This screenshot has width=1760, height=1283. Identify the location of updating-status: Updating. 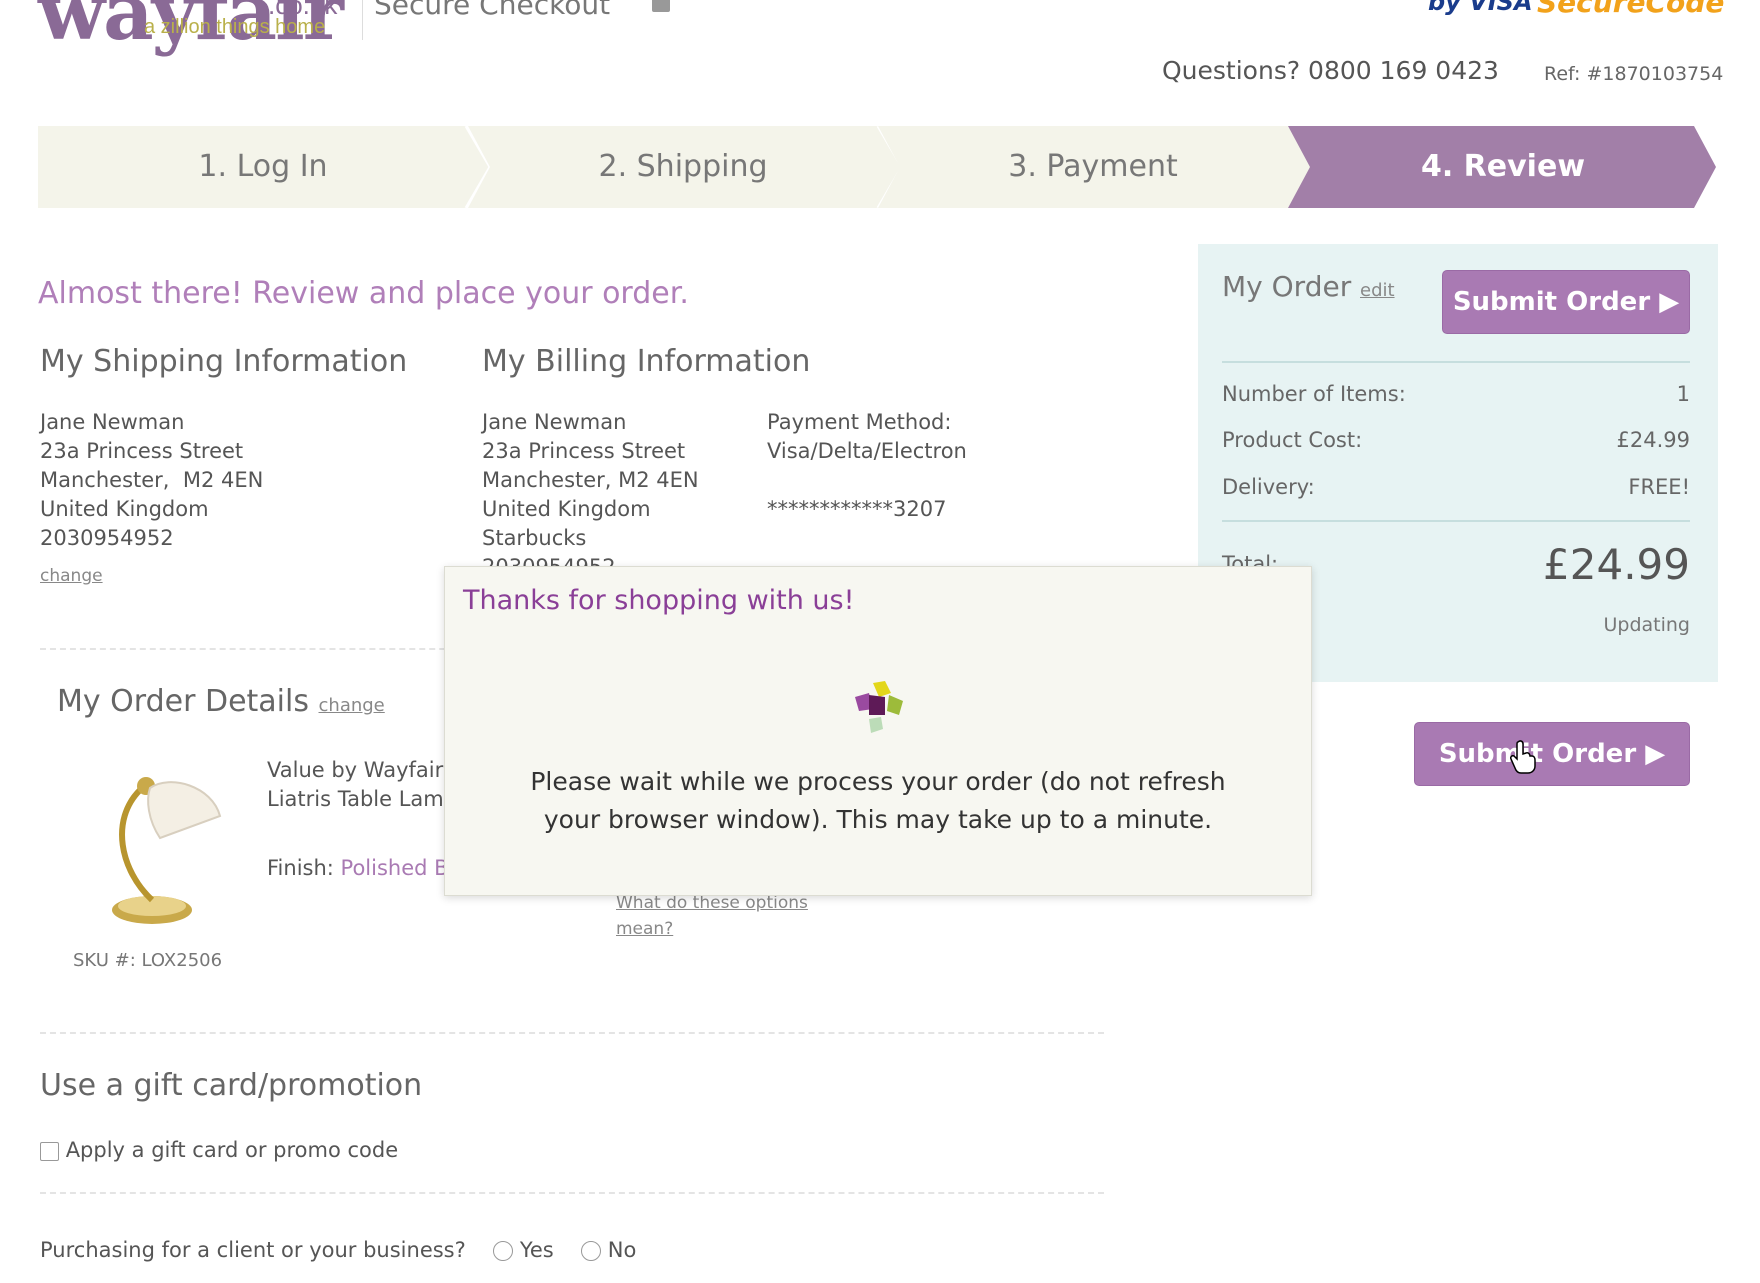
(1646, 625).